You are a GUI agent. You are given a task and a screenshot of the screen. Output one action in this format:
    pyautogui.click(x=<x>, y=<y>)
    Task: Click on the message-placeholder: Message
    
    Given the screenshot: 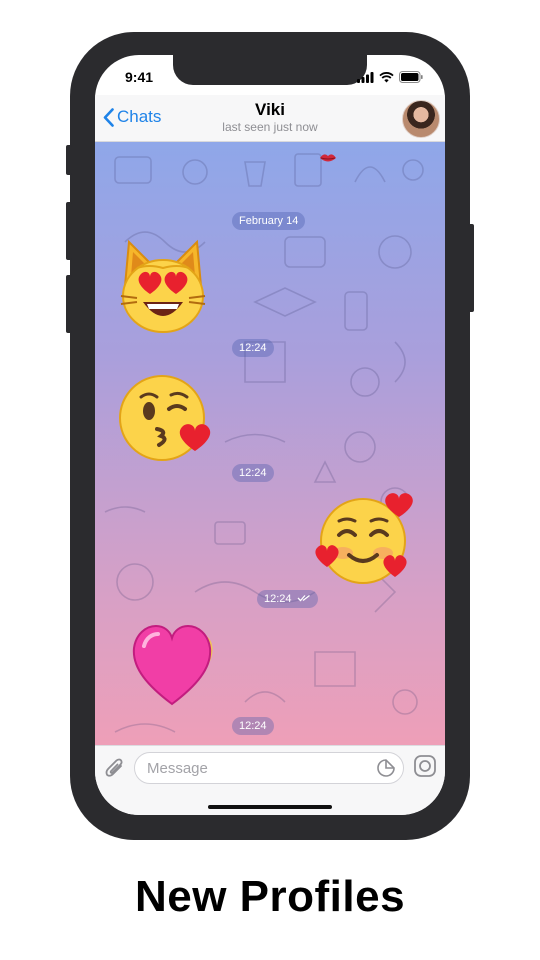 What is the action you would take?
    pyautogui.click(x=177, y=768)
    